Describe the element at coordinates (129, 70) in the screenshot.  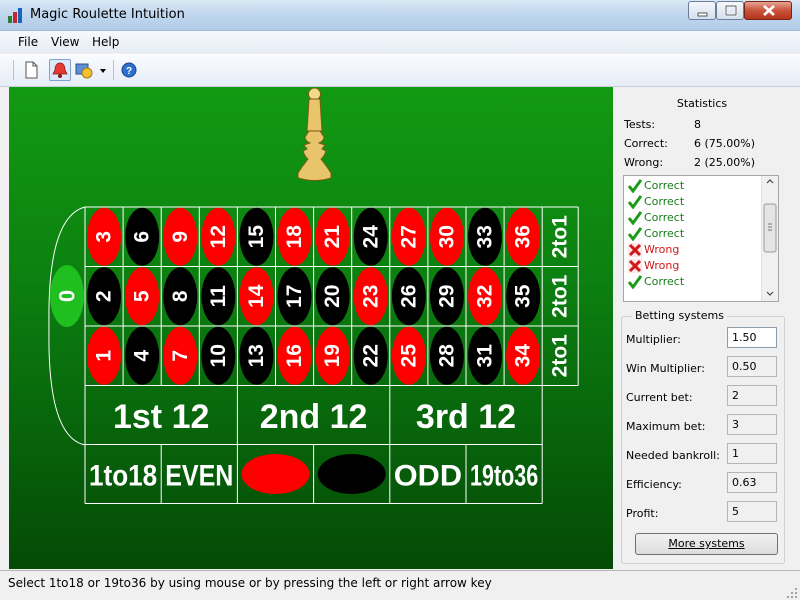
I see `help-button: ?` at that location.